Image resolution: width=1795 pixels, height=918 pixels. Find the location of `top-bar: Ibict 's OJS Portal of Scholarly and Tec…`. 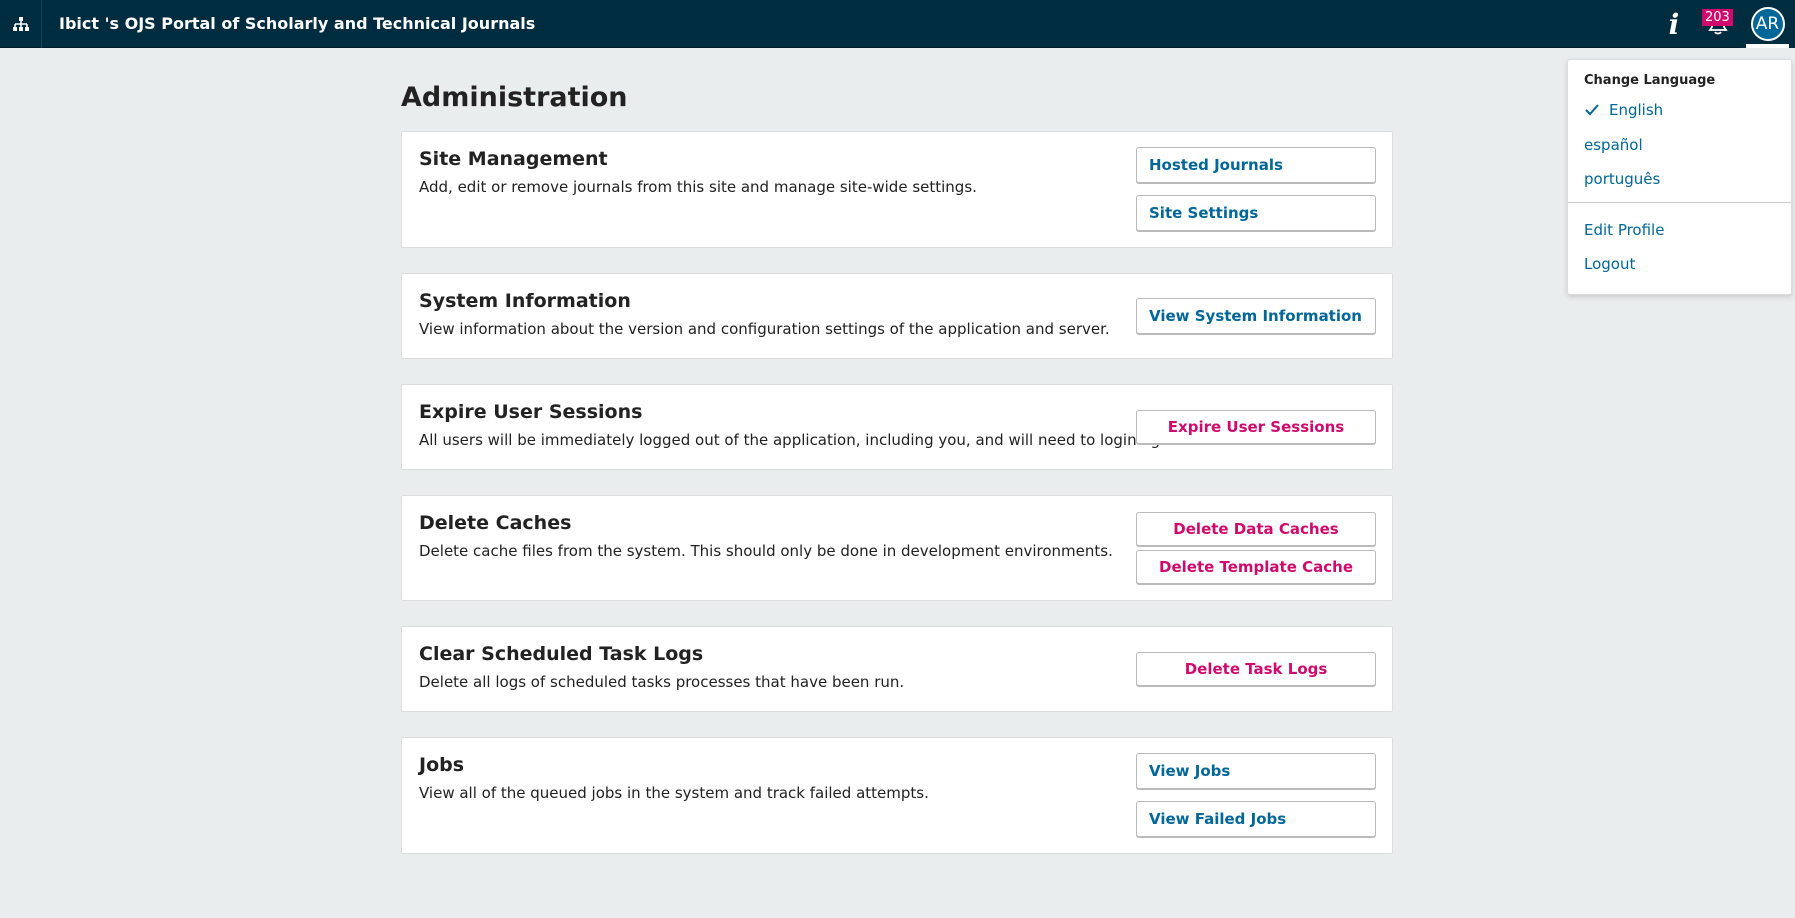

top-bar: Ibict 's OJS Portal of Scholarly and Tec… is located at coordinates (897, 24).